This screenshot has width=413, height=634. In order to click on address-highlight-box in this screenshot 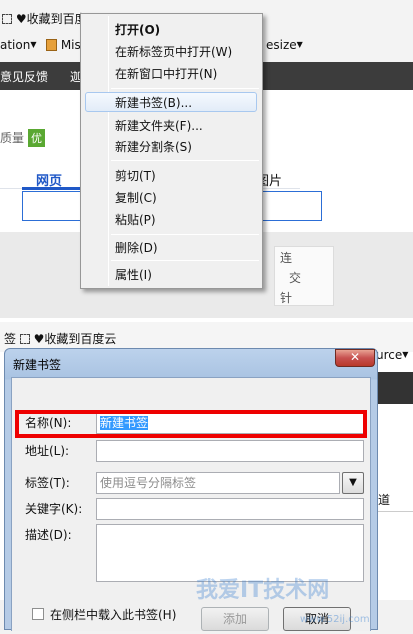, I will do `click(191, 424)`.